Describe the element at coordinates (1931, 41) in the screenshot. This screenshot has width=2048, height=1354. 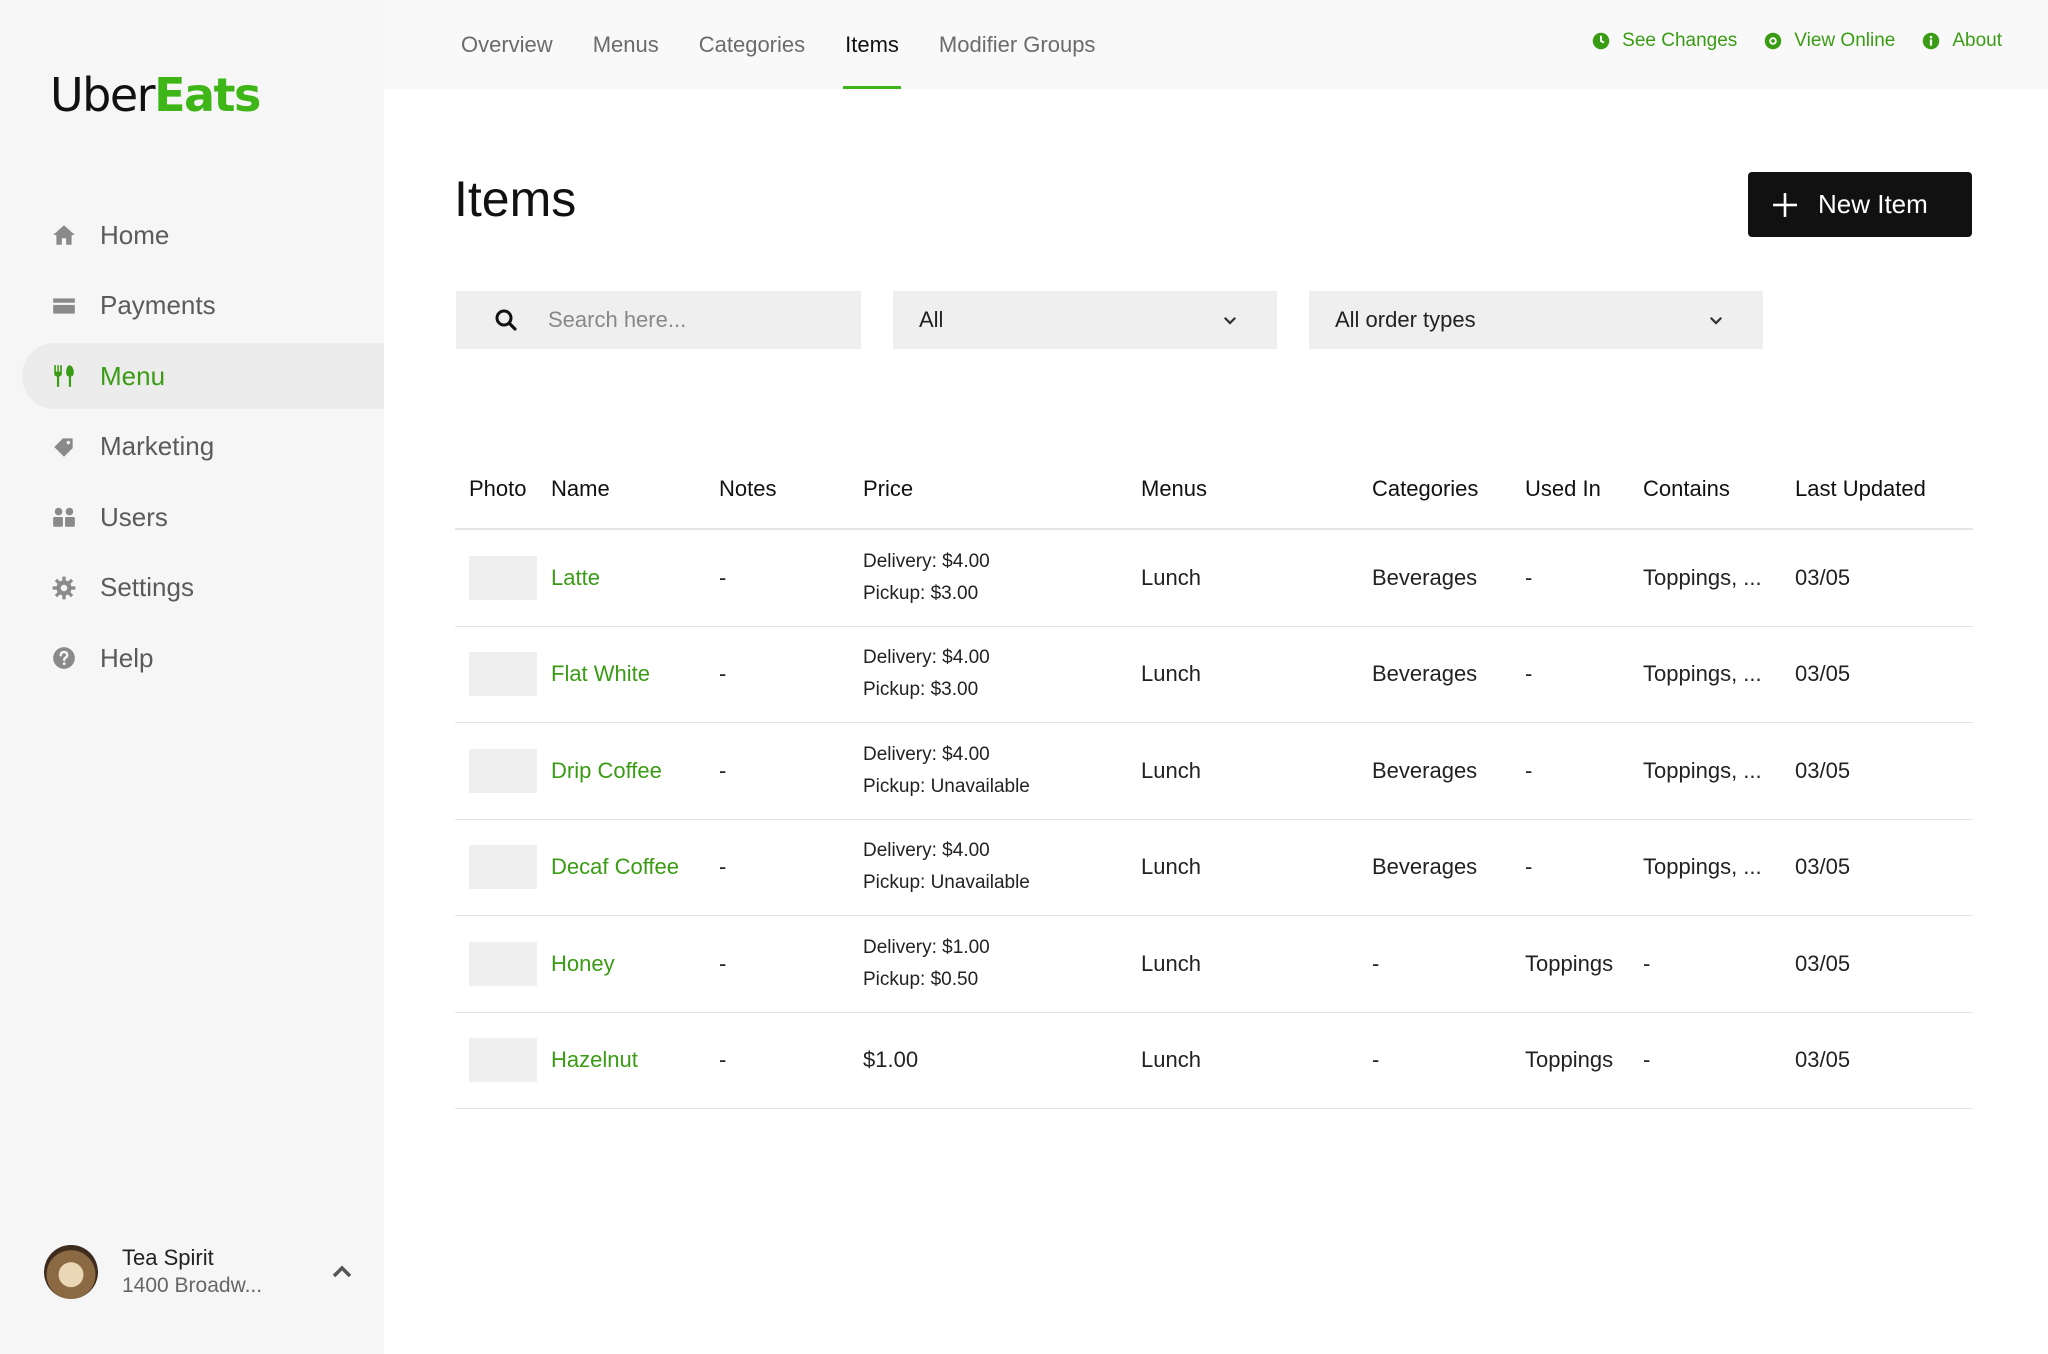
I see `info-icon` at that location.